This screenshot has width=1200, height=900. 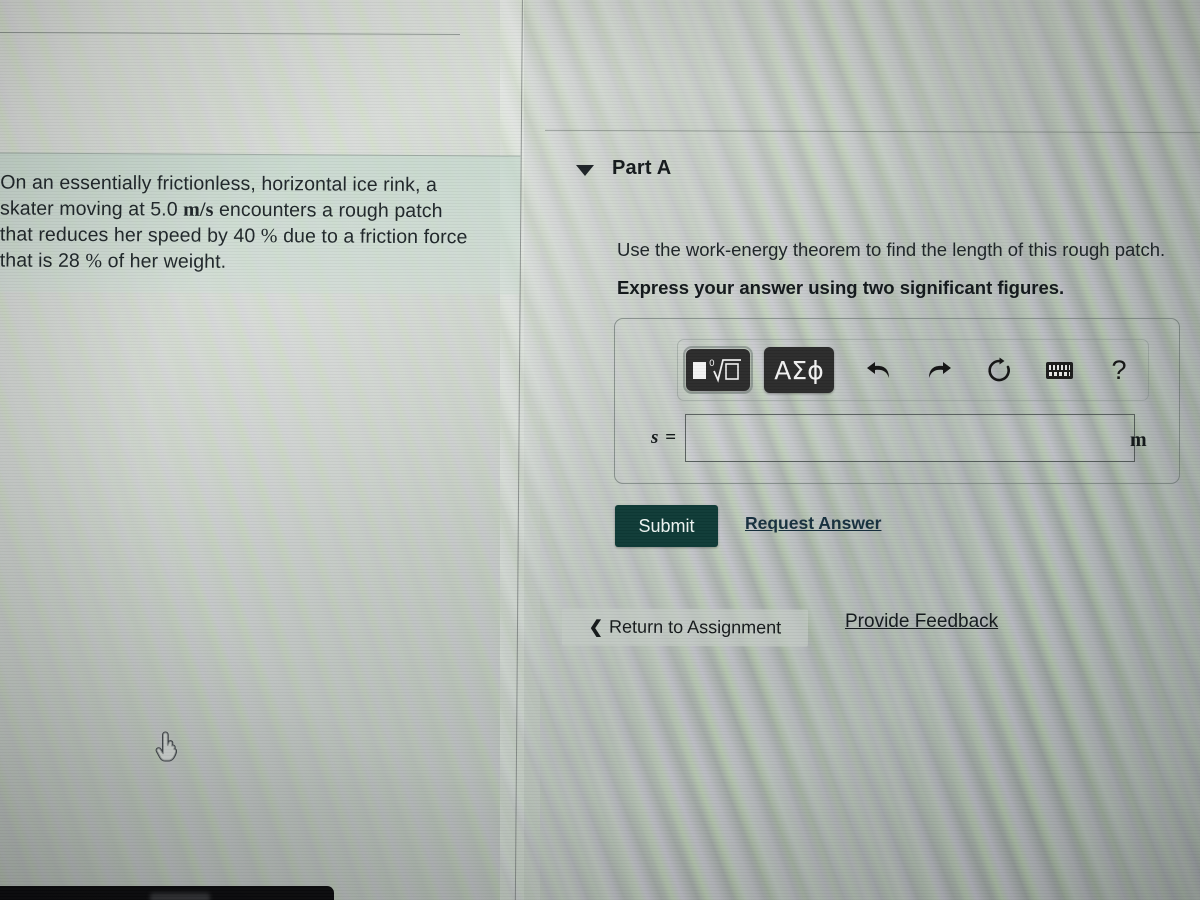 I want to click on answer-unit-label: m, so click(x=1138, y=440).